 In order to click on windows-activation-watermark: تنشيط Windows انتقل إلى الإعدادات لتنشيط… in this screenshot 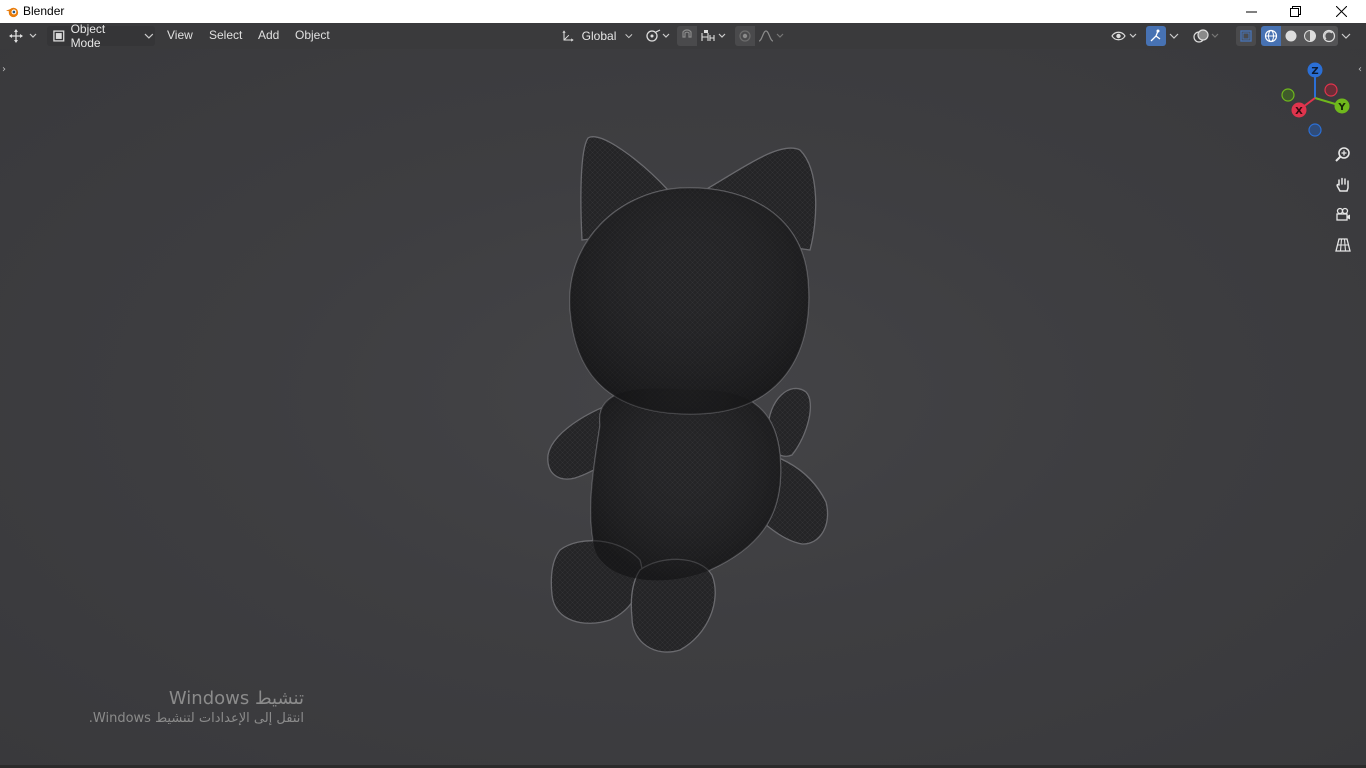, I will do `click(196, 707)`.